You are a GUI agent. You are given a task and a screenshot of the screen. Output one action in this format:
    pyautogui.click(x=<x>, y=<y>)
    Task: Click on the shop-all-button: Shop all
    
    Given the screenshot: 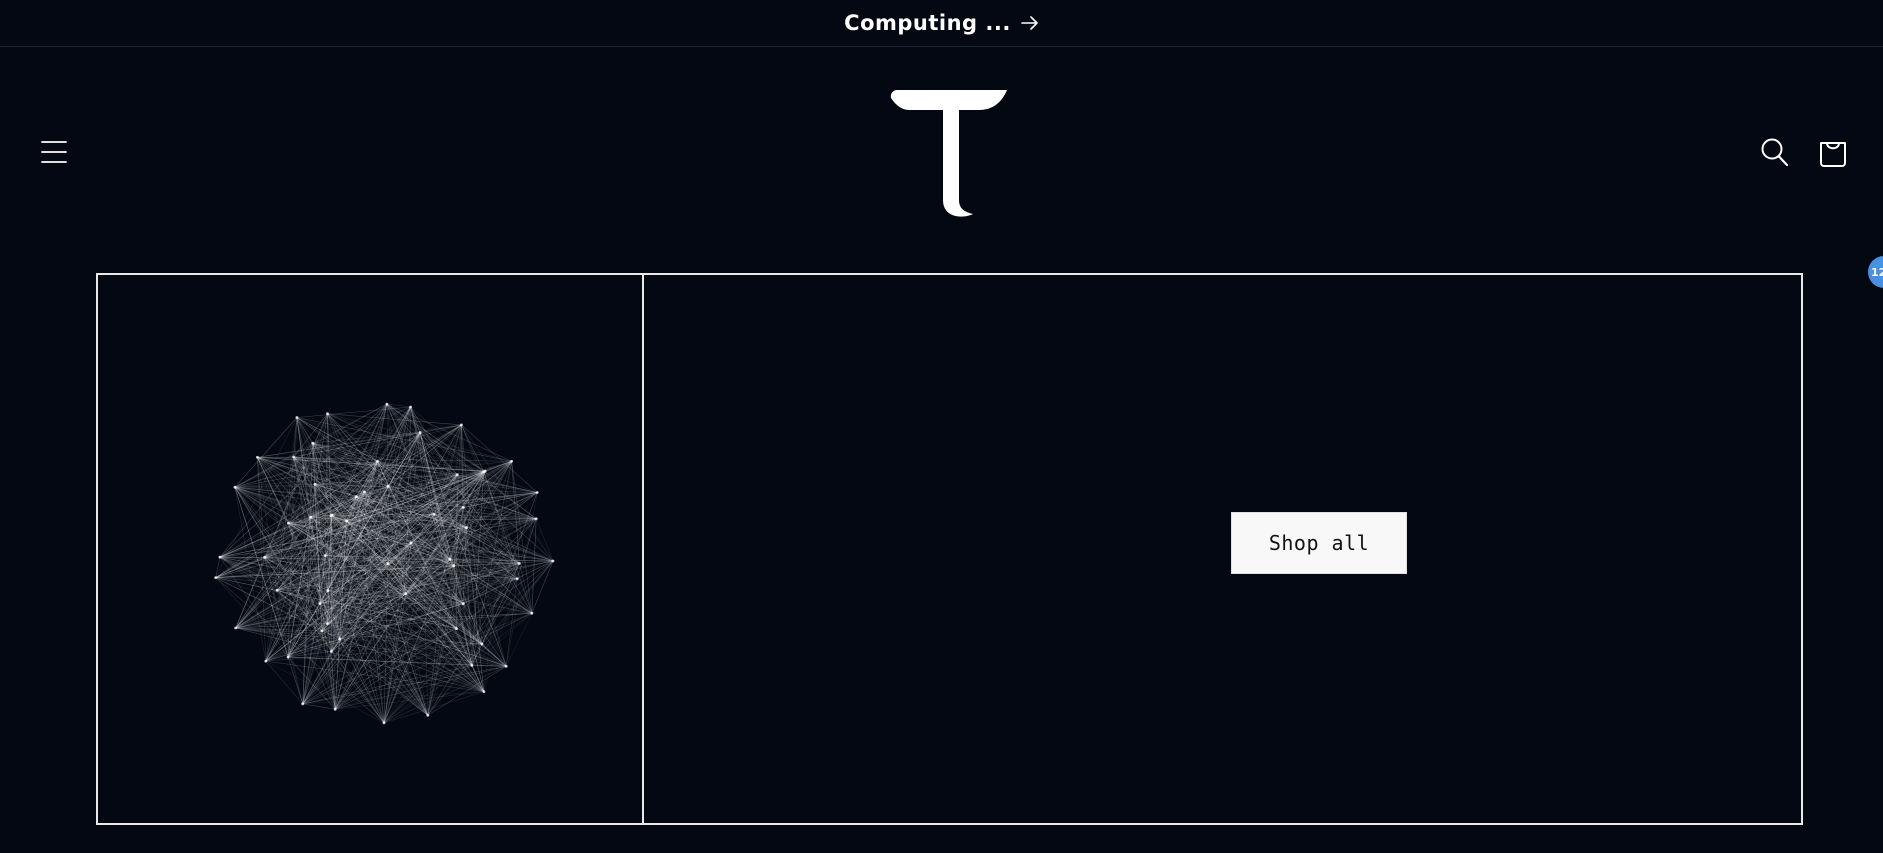 What is the action you would take?
    pyautogui.click(x=1319, y=543)
    